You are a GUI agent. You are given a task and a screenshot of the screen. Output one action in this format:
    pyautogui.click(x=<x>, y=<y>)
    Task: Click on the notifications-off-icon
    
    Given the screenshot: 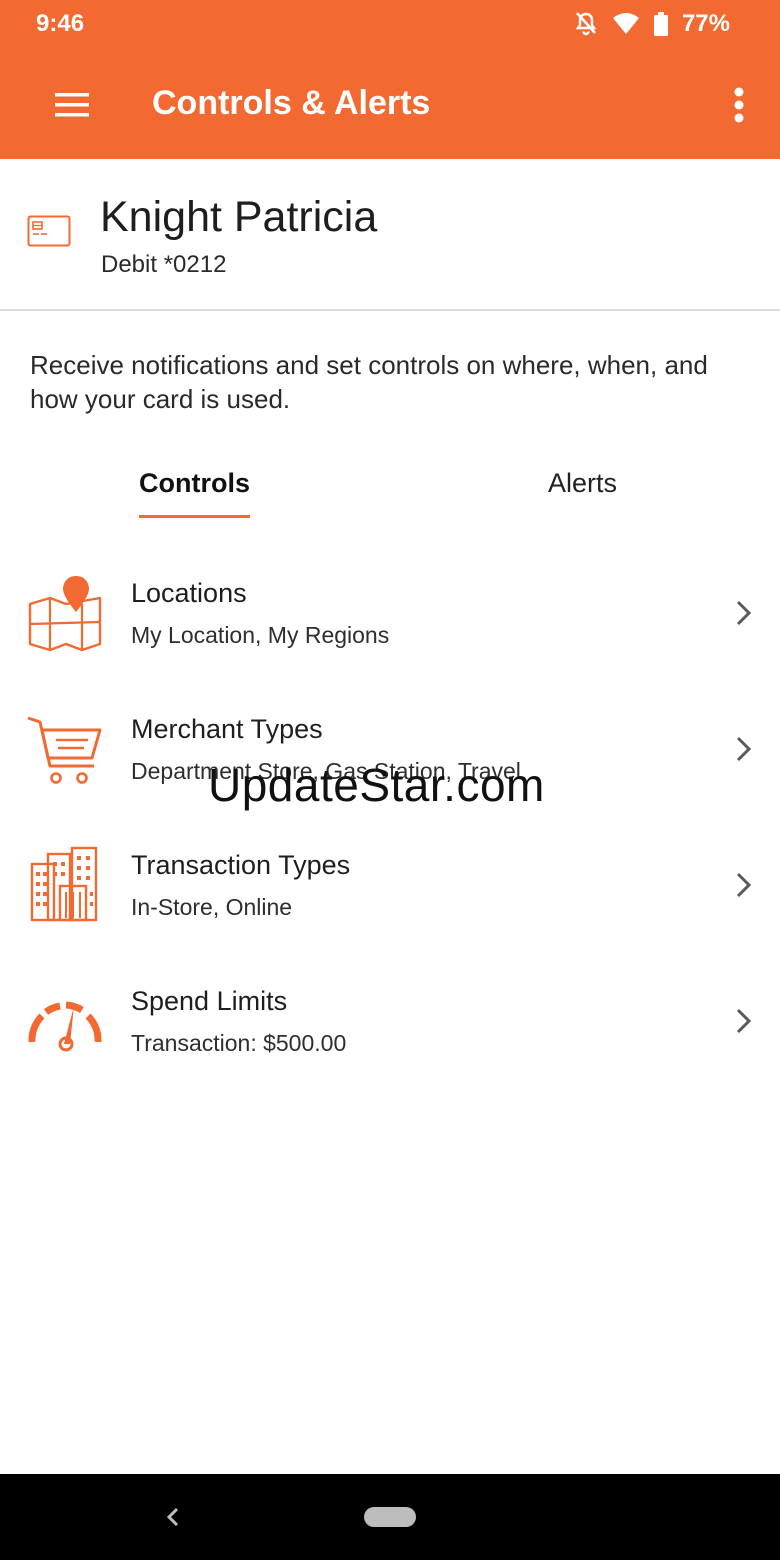 What is the action you would take?
    pyautogui.click(x=586, y=24)
    